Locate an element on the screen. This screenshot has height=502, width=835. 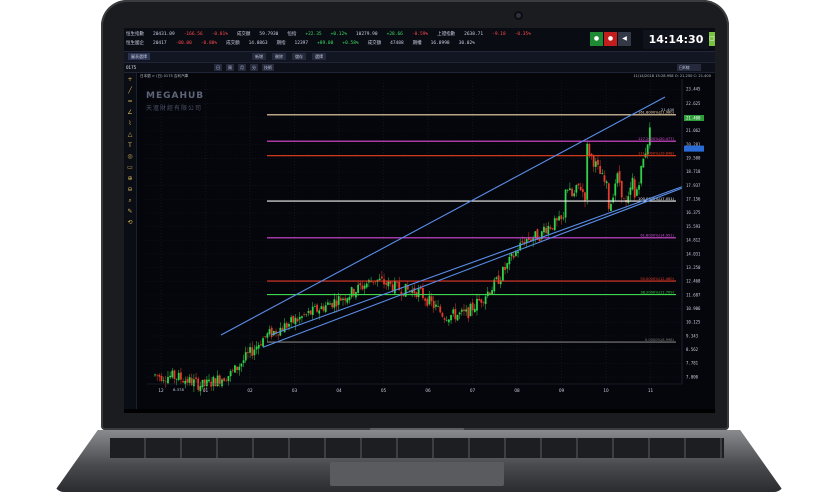
interval-dropdown: 日K線 is located at coordinates (689, 67).